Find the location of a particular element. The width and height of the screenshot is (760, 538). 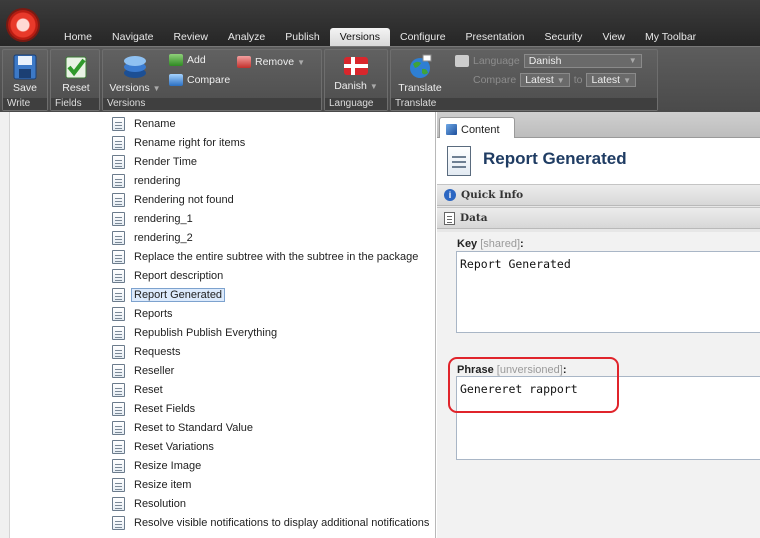

add-version-button: Add is located at coordinates (187, 60).